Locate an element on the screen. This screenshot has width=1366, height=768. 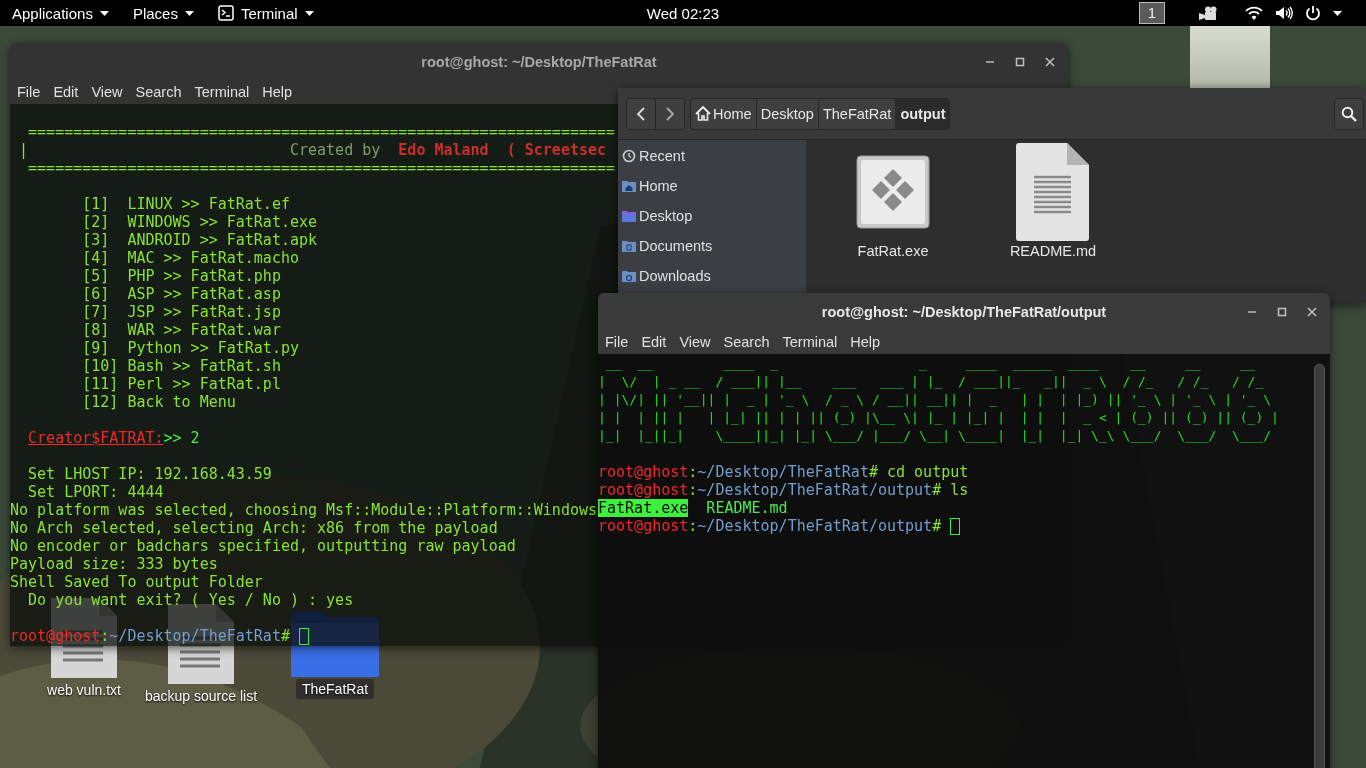
terminal-line: [5] PHP >> FatRat.php is located at coordinates (181, 276).